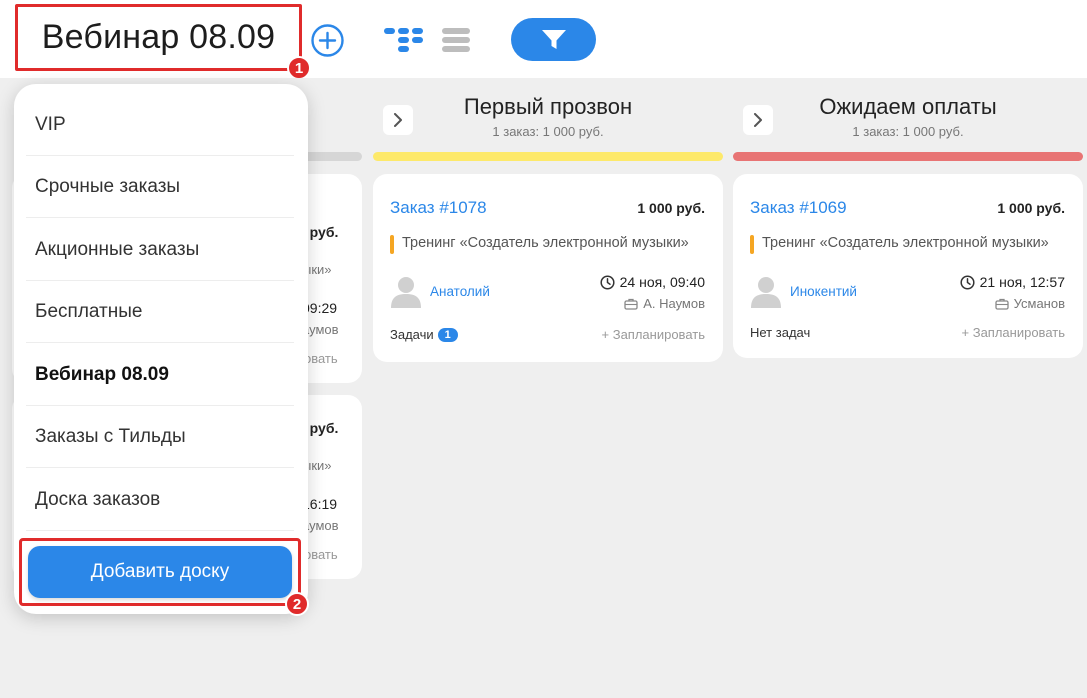 This screenshot has width=1087, height=698. I want to click on kanban-view-icon, so click(404, 40).